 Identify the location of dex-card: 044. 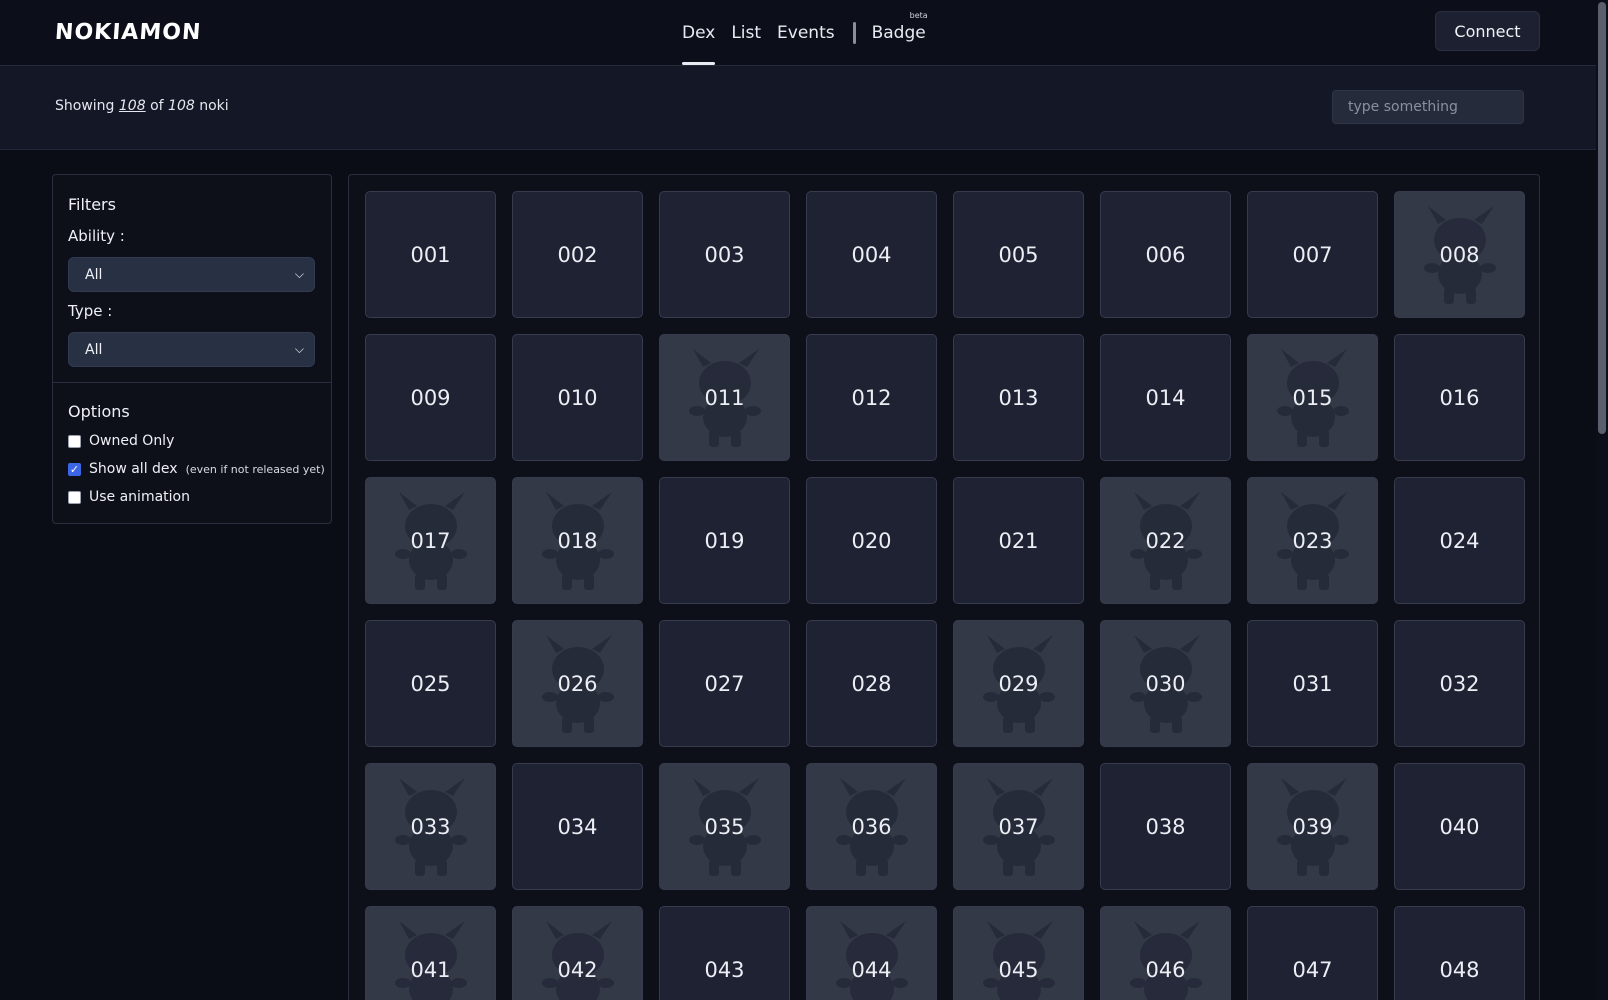
(871, 953).